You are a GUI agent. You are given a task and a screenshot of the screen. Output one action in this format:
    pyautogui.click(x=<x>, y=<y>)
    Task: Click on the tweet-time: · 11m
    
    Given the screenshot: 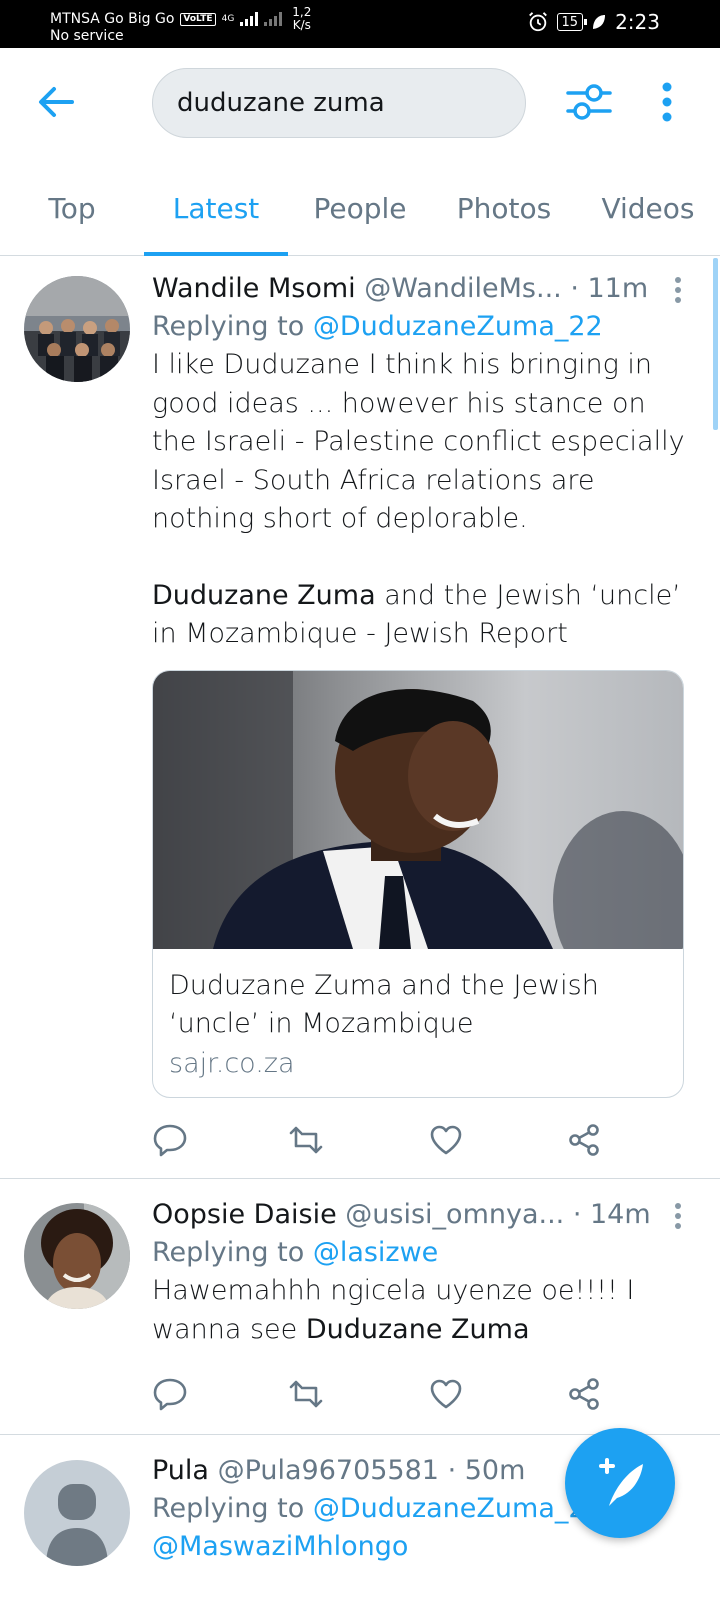 What is the action you would take?
    pyautogui.click(x=609, y=288)
    